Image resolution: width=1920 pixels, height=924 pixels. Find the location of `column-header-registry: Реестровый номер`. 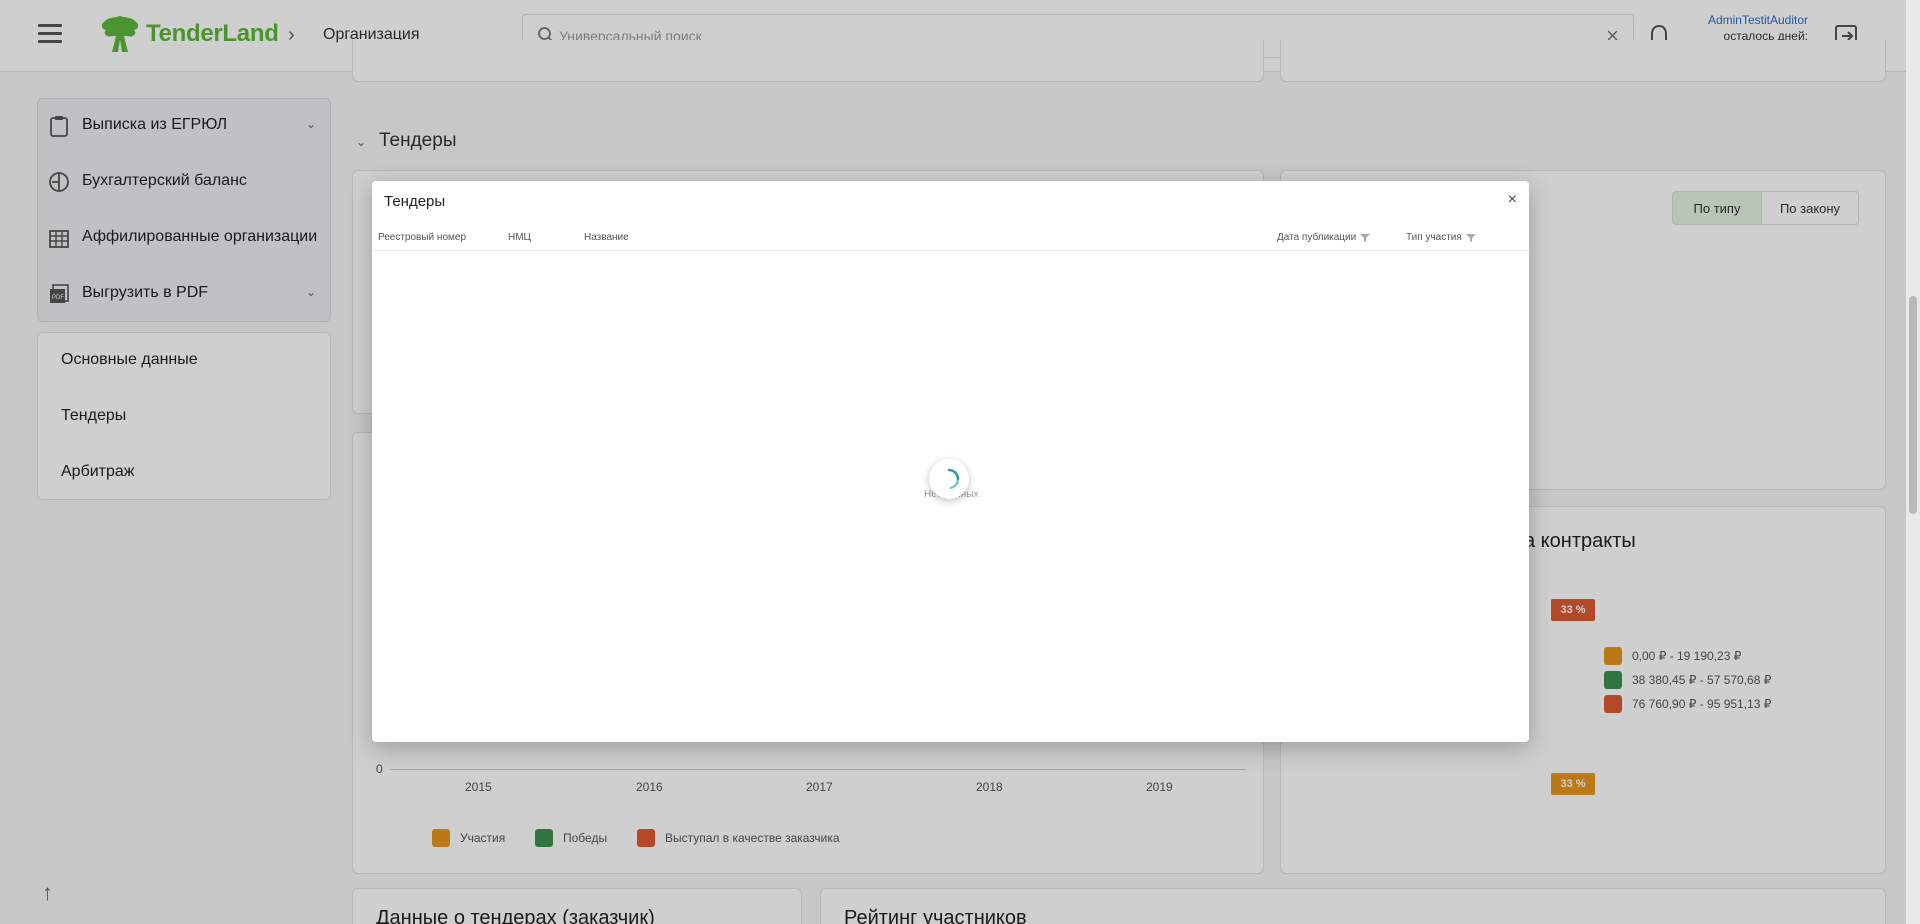

column-header-registry: Реестровый номер is located at coordinates (422, 237).